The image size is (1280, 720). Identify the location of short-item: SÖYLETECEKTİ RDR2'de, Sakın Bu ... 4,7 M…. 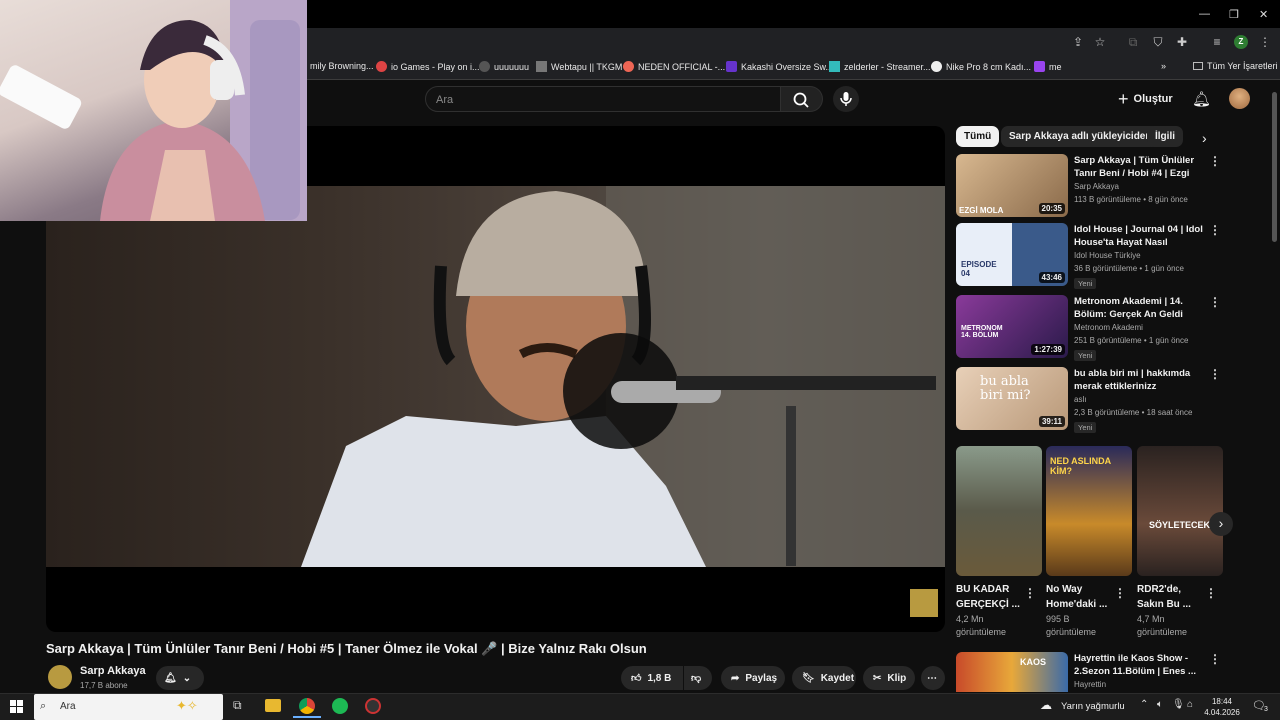
(1180, 542).